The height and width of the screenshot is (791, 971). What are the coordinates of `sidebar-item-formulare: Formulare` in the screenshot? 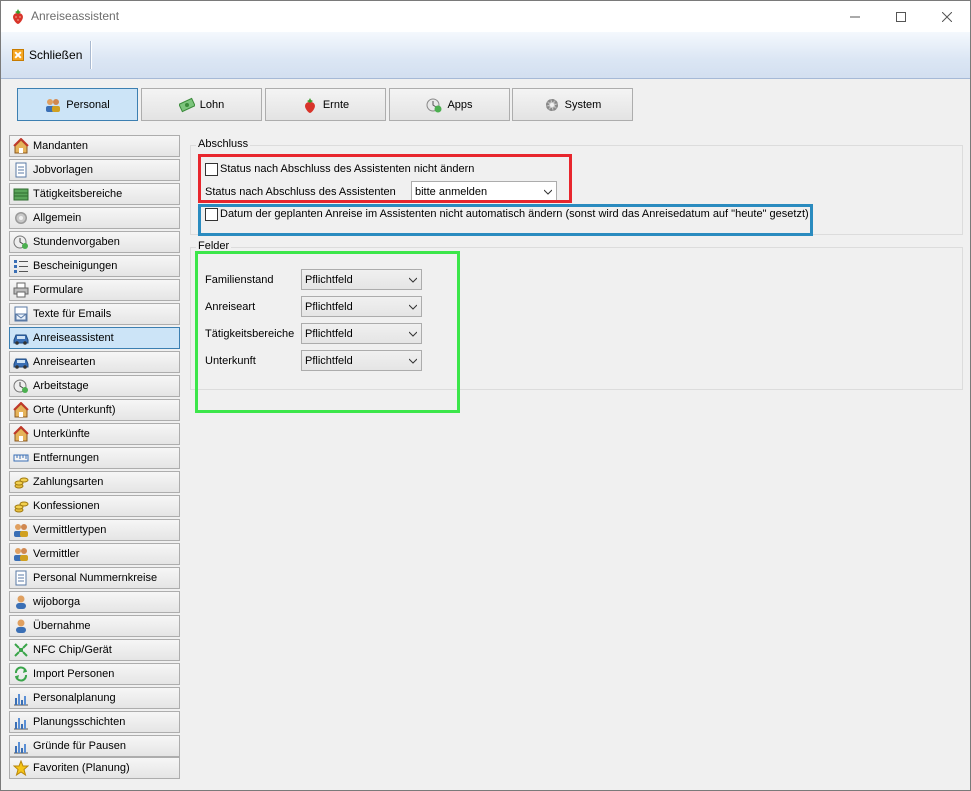 It's located at (94, 290).